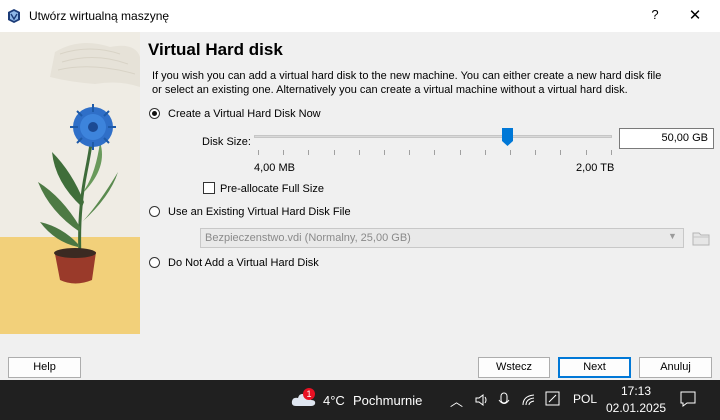 The width and height of the screenshot is (720, 420). What do you see at coordinates (274, 168) in the screenshot?
I see `slider-min-label: 4,00 MB` at bounding box center [274, 168].